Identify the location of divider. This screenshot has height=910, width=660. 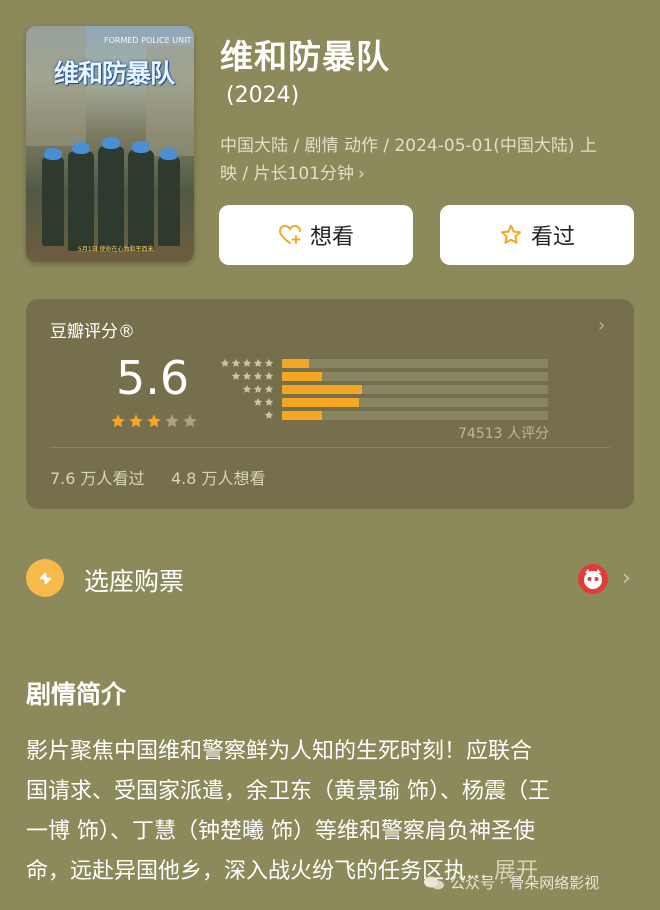
(330, 447).